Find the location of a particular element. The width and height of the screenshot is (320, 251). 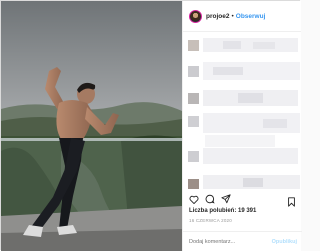

bookmark-icon is located at coordinates (291, 203).